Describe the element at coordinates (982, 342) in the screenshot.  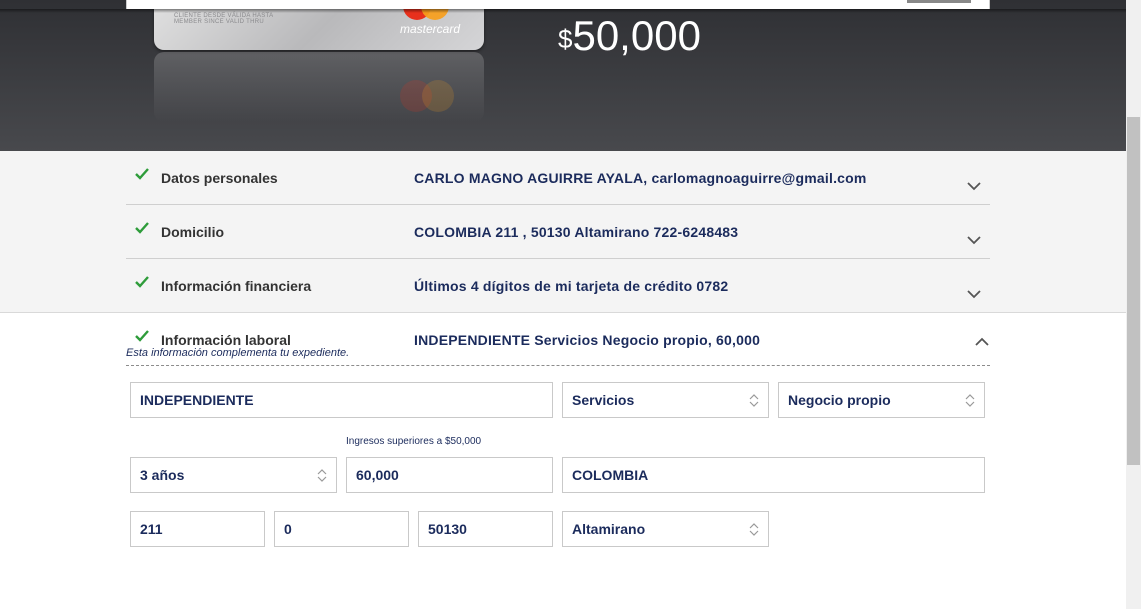
I see `chevron-up-icon` at that location.